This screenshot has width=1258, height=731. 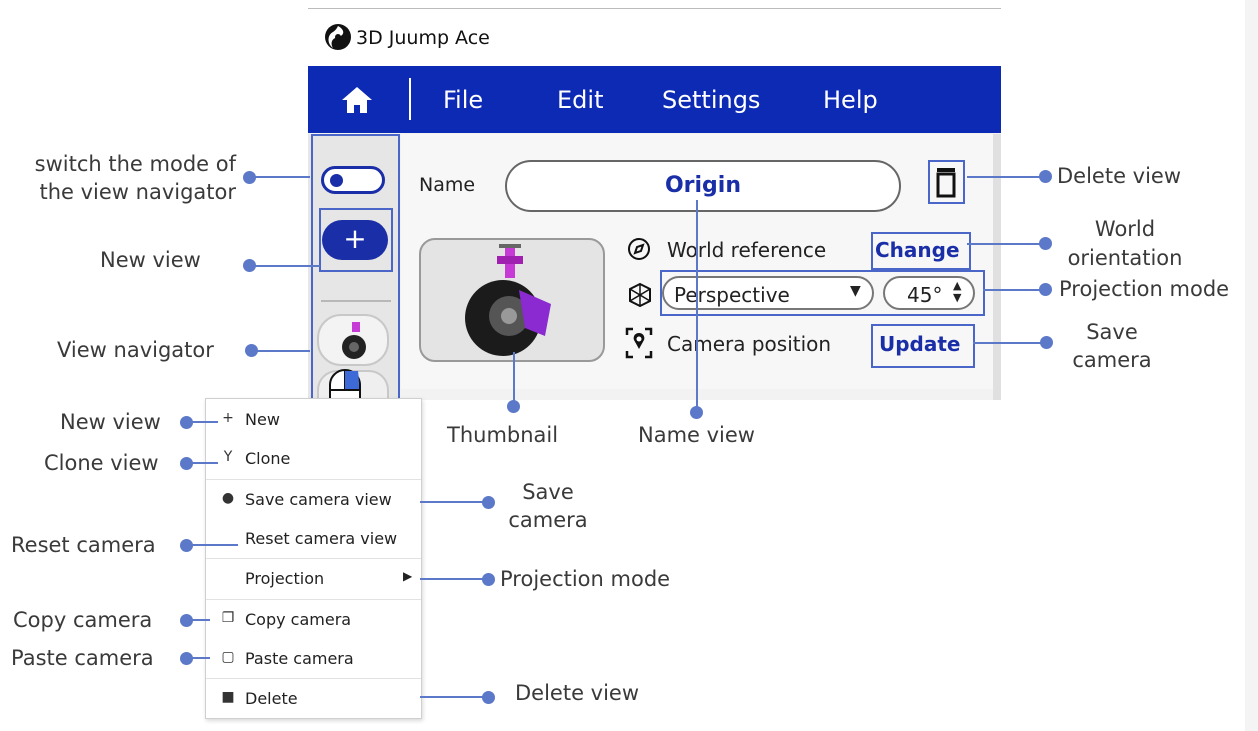 What do you see at coordinates (1125, 244) in the screenshot?
I see `callout-world-orientation: World orientation` at bounding box center [1125, 244].